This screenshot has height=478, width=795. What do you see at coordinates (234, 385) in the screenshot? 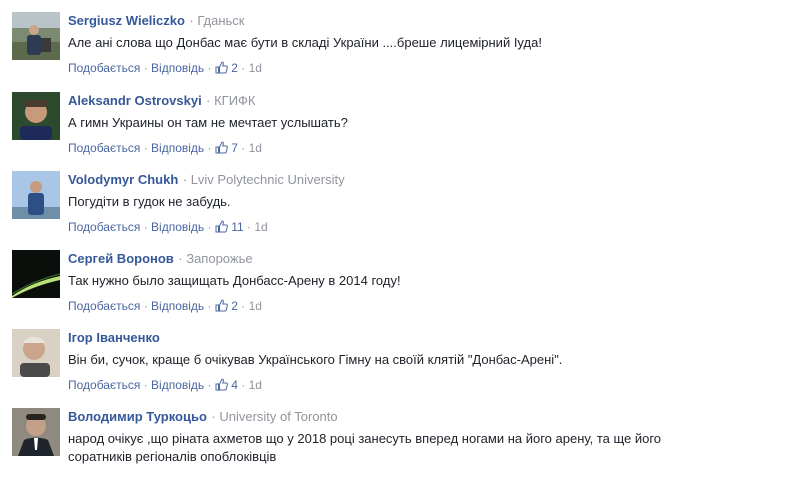
I see `like-count: 4` at bounding box center [234, 385].